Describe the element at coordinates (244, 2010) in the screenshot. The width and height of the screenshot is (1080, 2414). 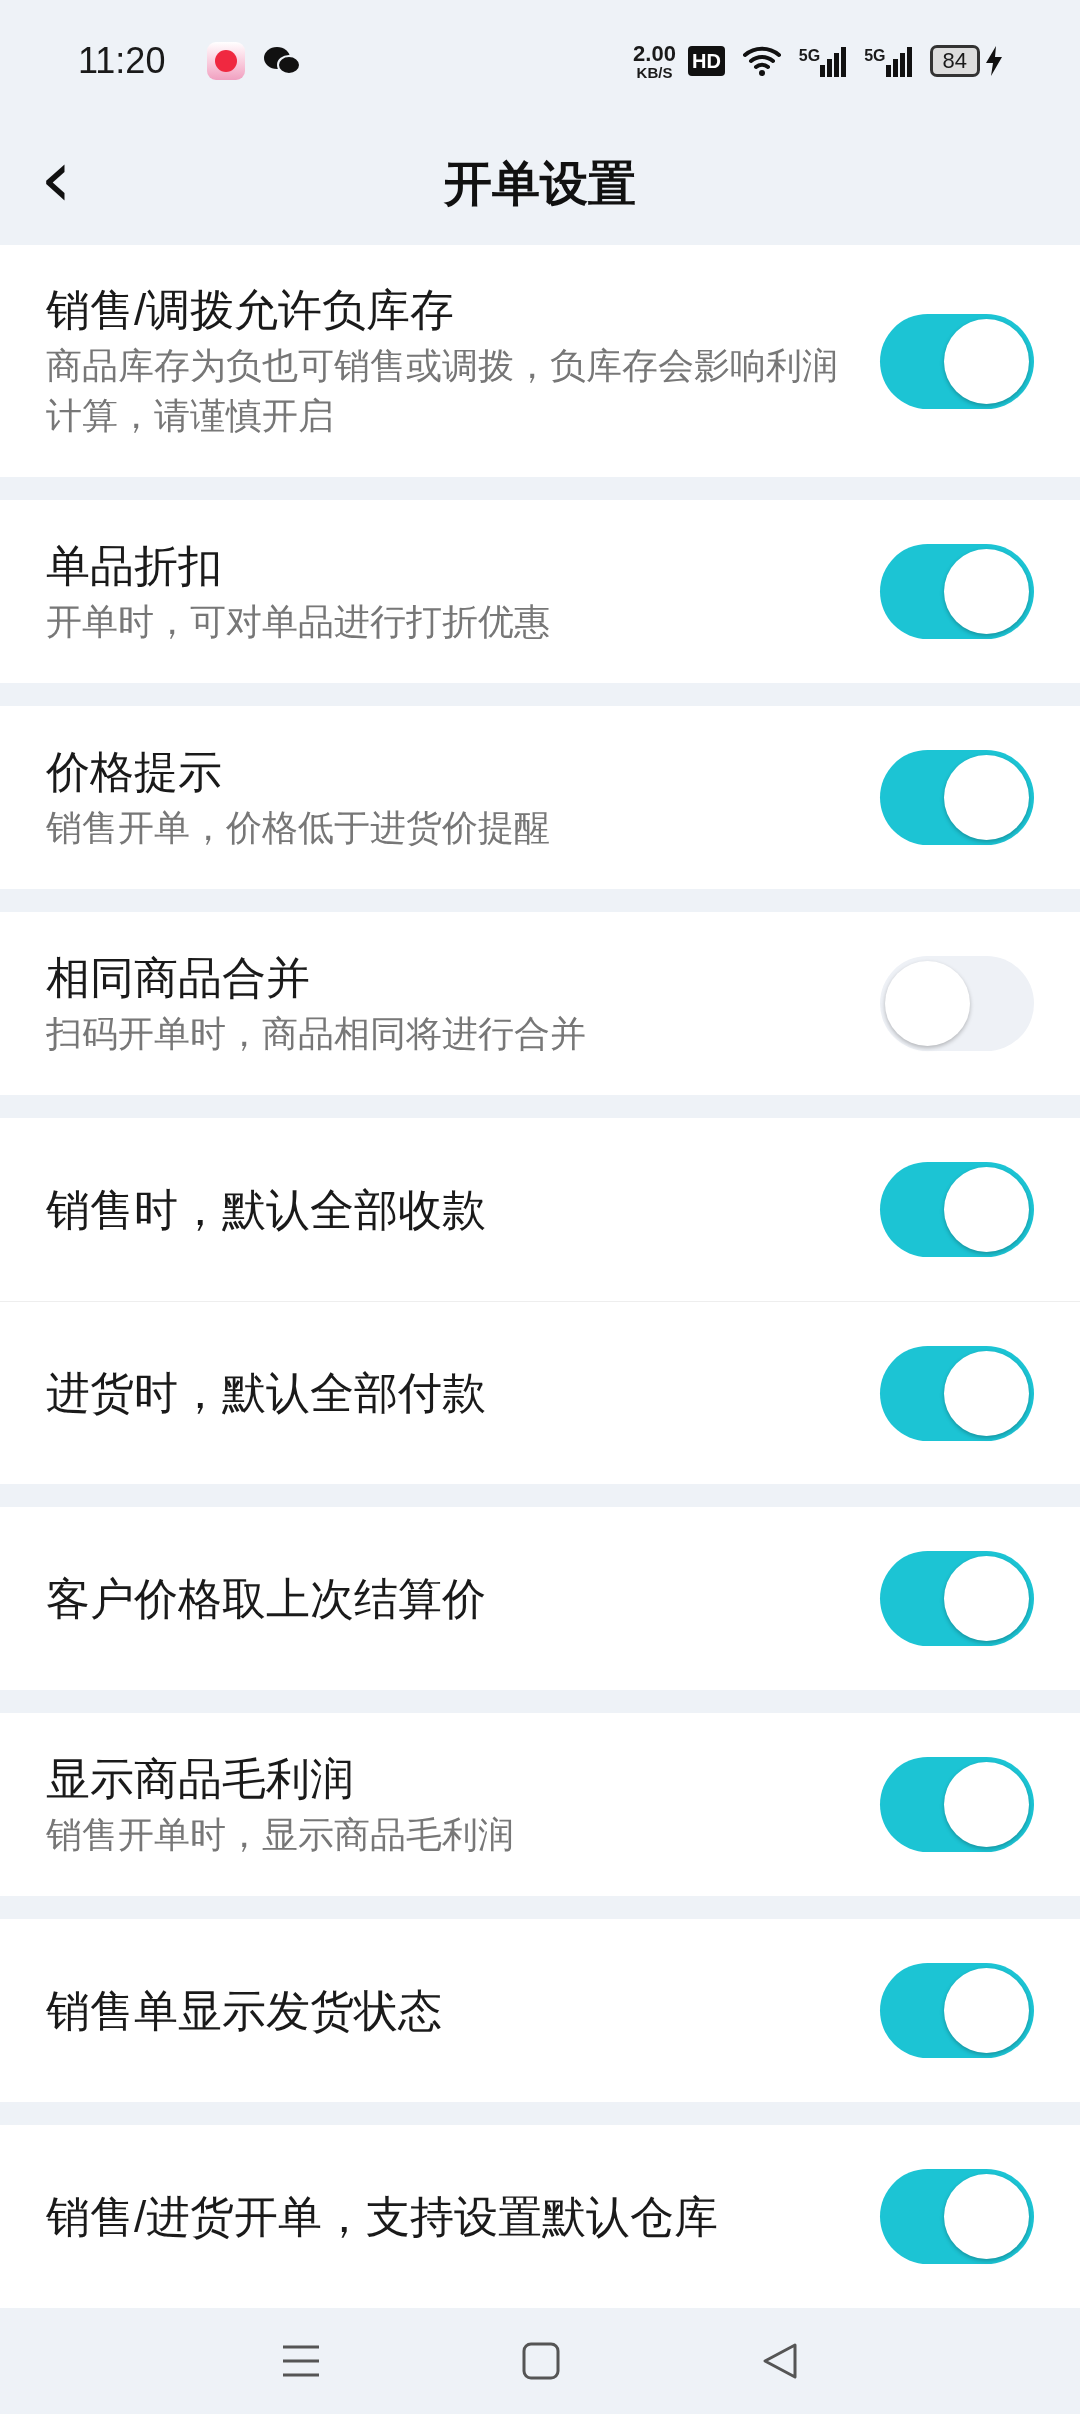
I see `setting-title: 销售单显示发货状态` at that location.